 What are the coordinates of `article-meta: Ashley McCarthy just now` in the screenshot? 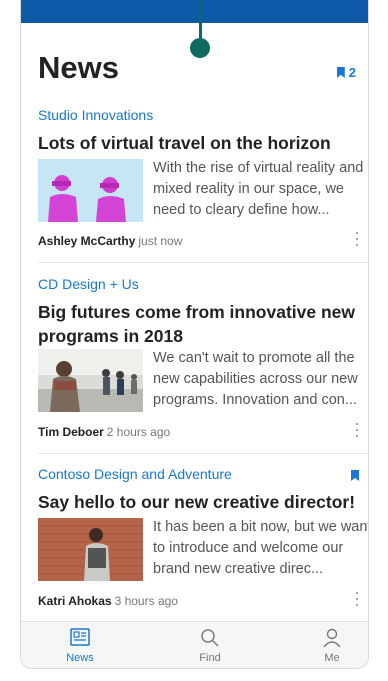 It's located at (110, 241).